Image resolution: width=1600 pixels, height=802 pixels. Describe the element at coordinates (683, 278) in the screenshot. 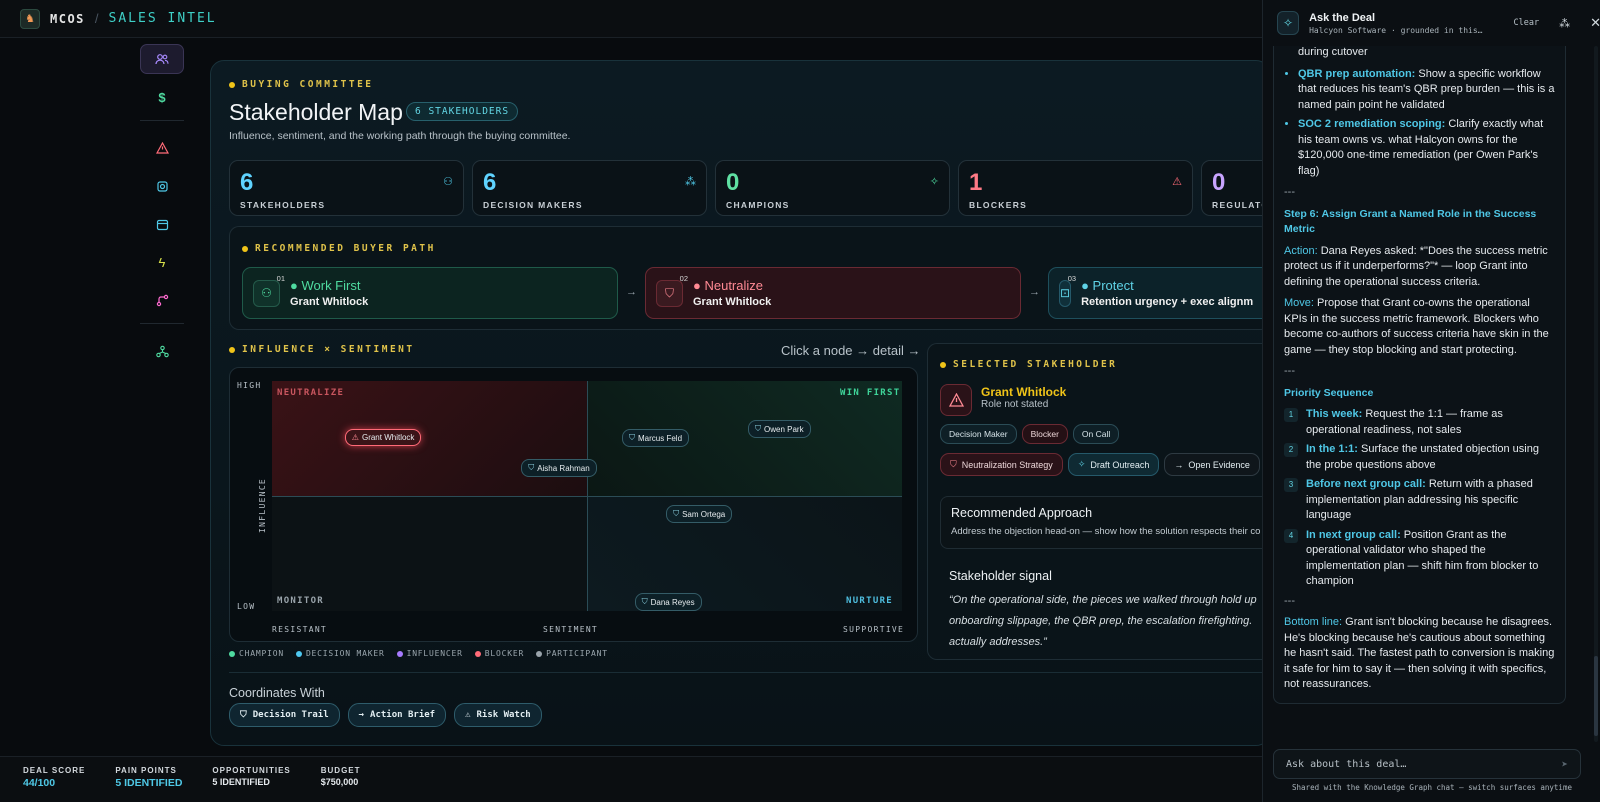

I see `step-number: 02` at that location.